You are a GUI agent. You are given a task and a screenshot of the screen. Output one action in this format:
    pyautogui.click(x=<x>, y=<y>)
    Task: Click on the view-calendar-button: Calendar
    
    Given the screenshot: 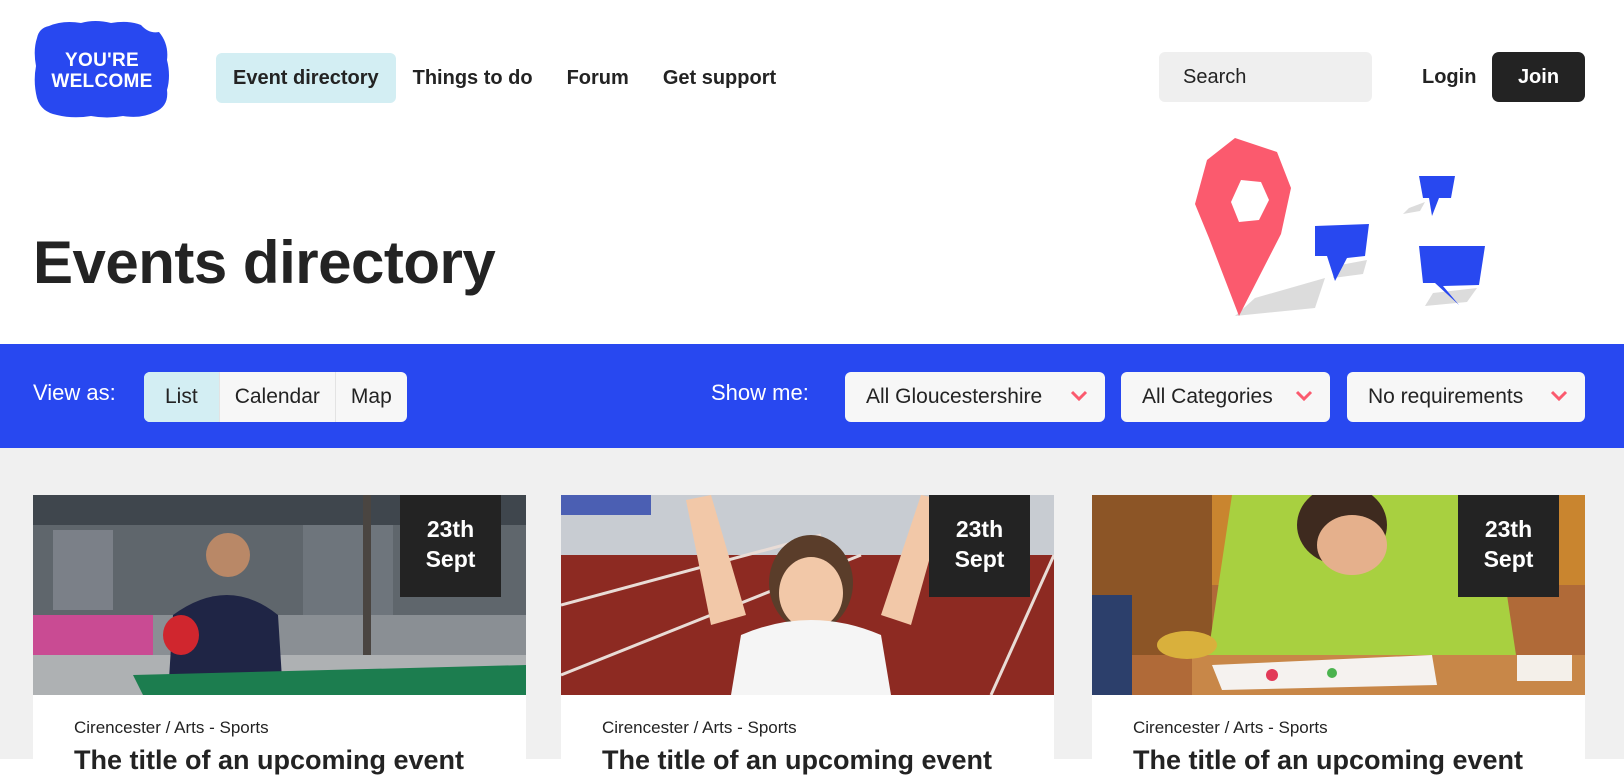 What is the action you would take?
    pyautogui.click(x=278, y=397)
    